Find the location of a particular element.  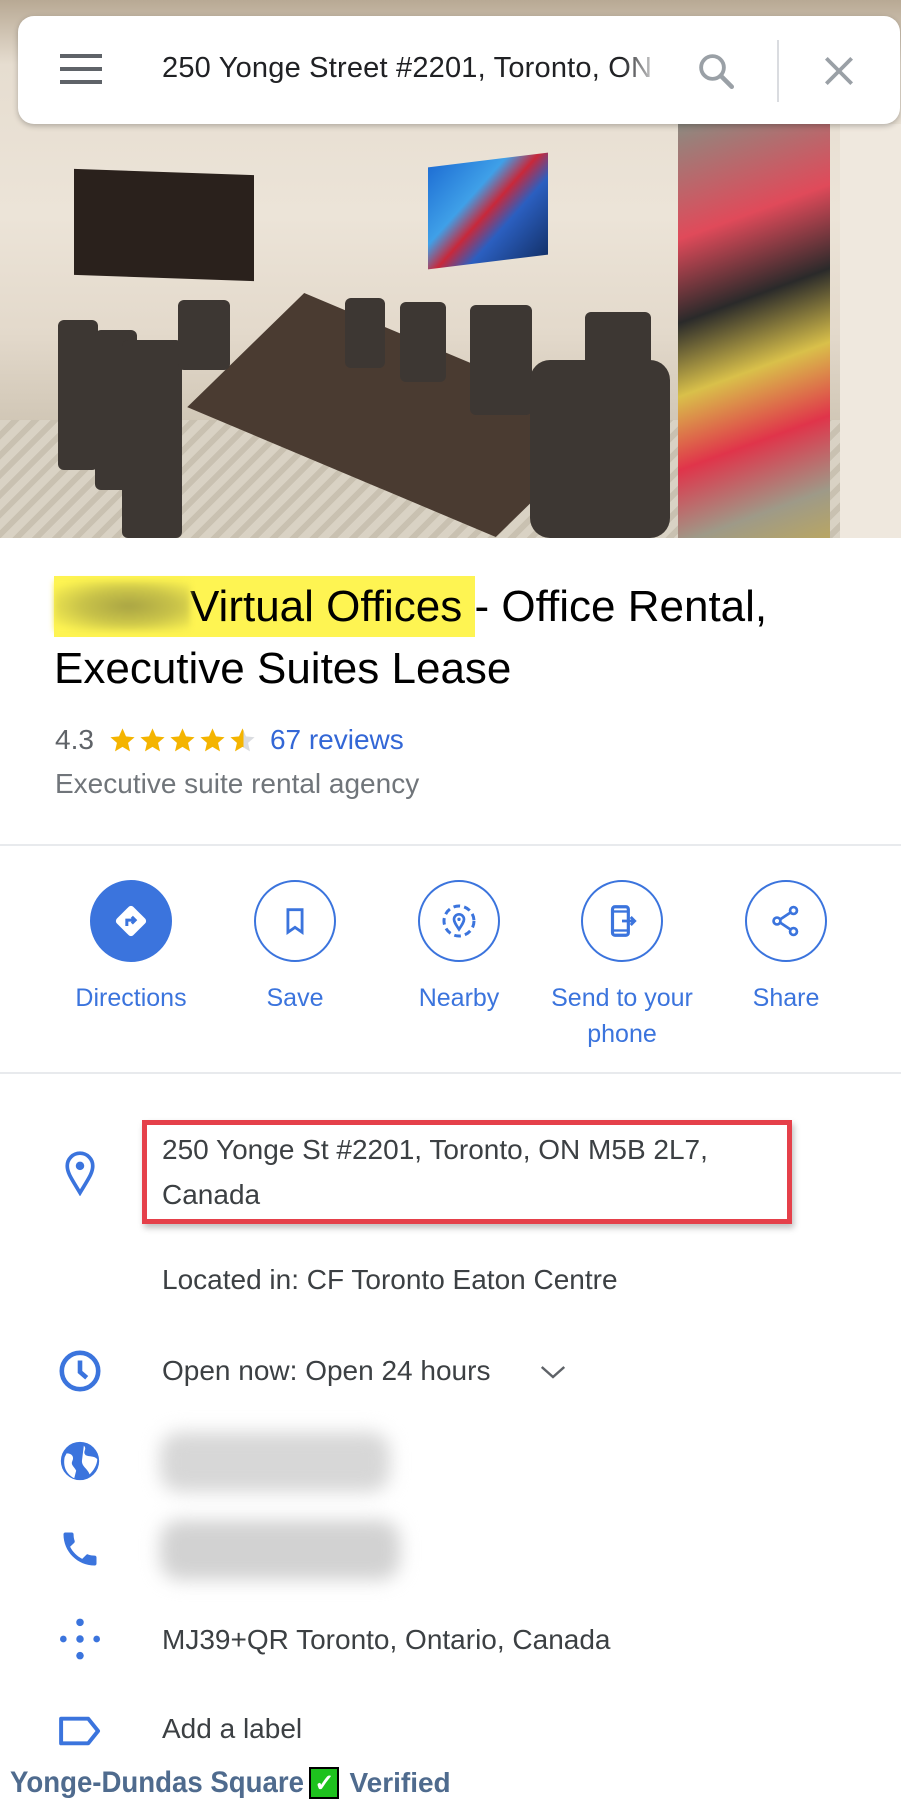

address-line-1: 250 Yonge St #2201, Toronto, ON M5B 2L7, is located at coordinates (435, 1149).